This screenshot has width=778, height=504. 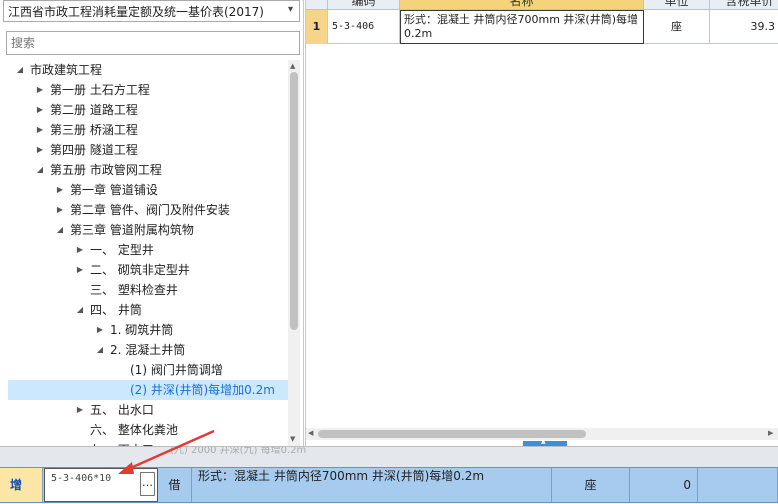 I want to click on tree-item: ▶ 第三册 桥涵工程, so click(x=144, y=130).